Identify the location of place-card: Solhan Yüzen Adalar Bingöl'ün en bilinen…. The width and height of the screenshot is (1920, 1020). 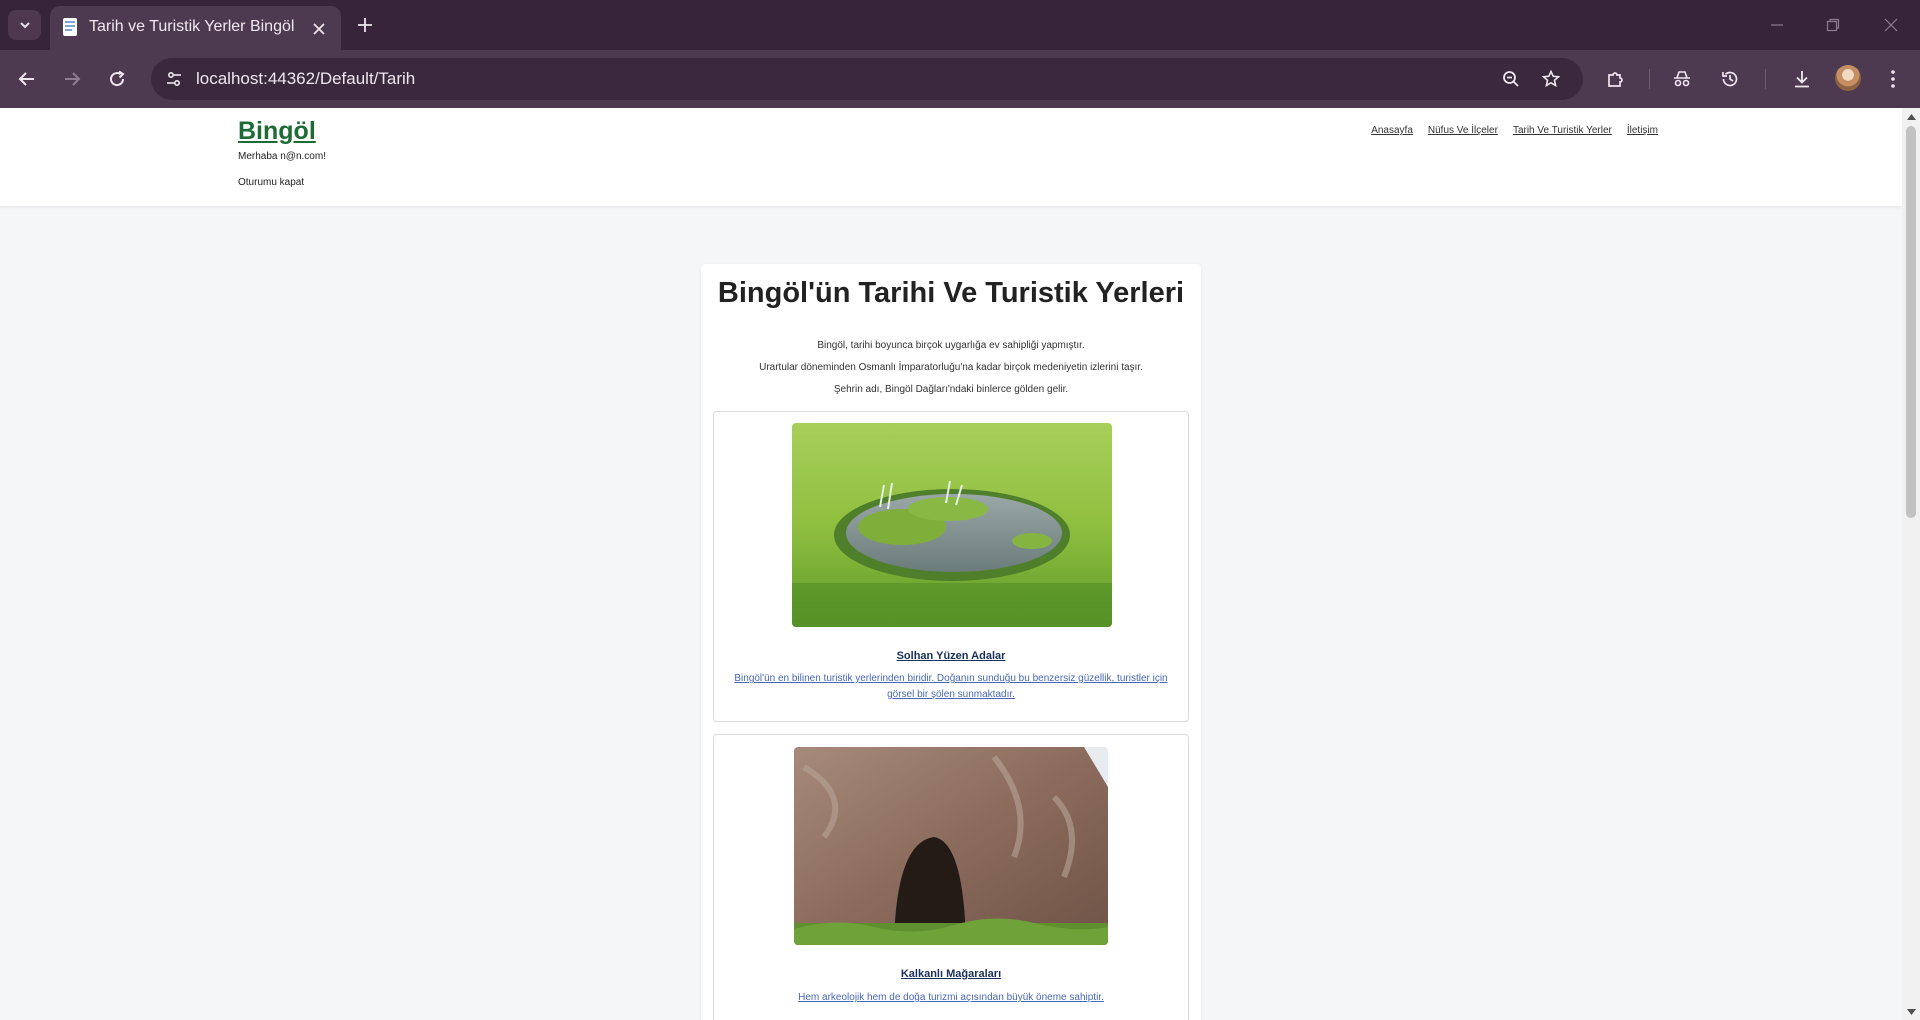
(951, 566).